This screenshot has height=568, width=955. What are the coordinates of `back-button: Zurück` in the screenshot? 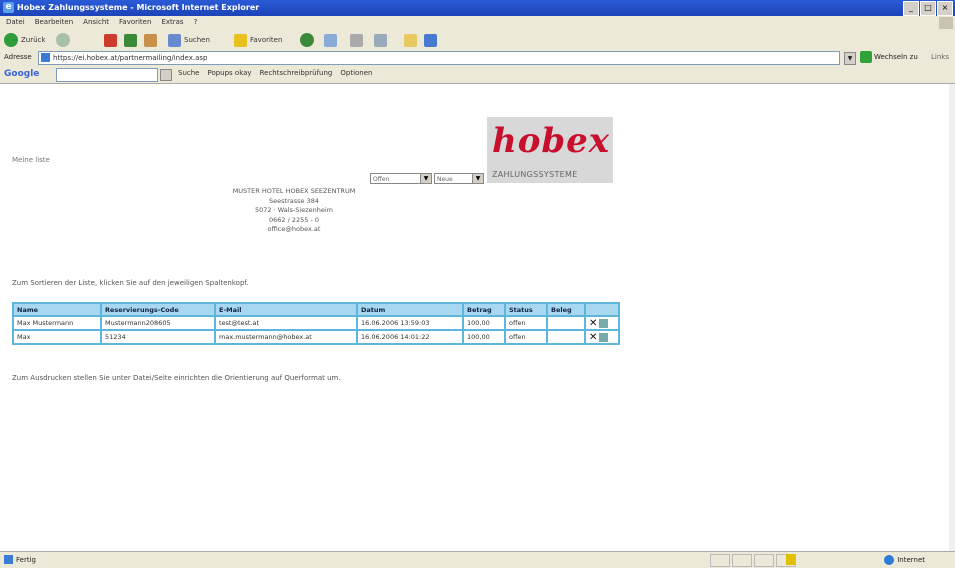 It's located at (24, 40).